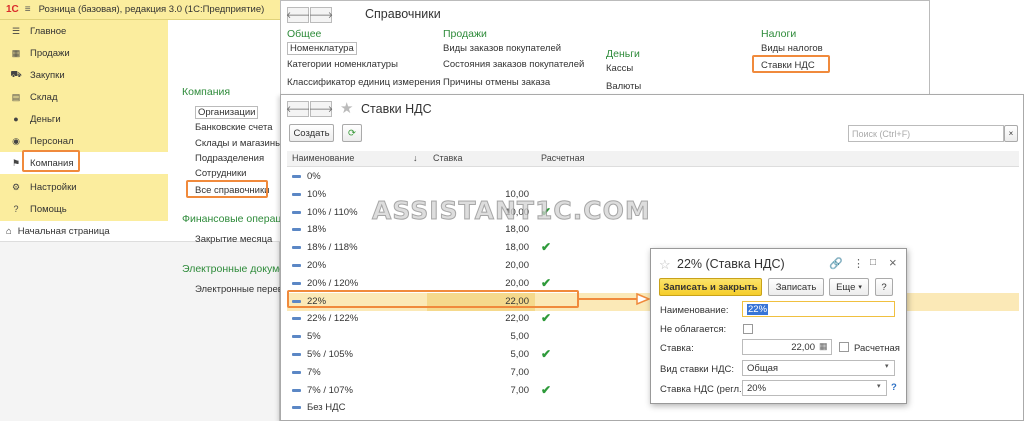  What do you see at coordinates (844, 347) in the screenshot?
I see `calc-checkbox` at bounding box center [844, 347].